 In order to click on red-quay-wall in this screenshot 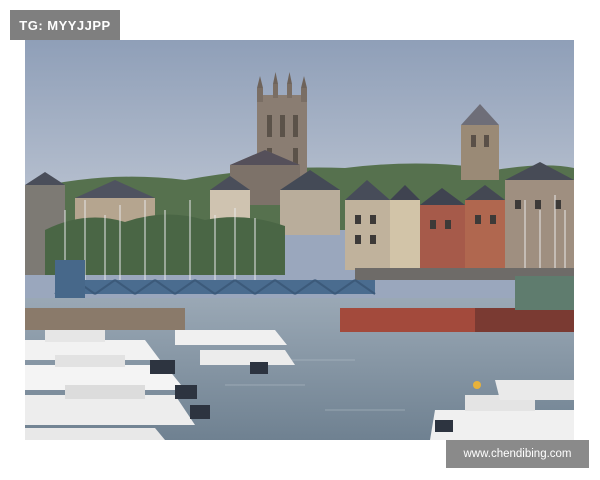, I will do `click(407, 320)`.